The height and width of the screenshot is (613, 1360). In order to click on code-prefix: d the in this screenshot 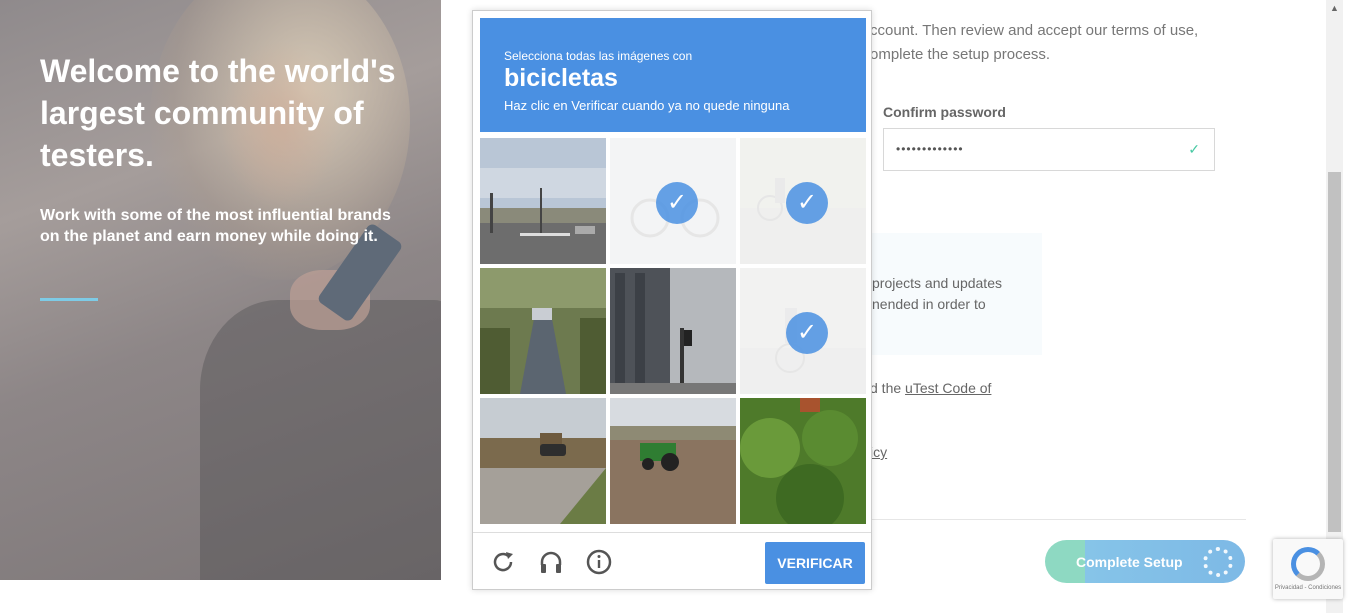, I will do `click(888, 388)`.